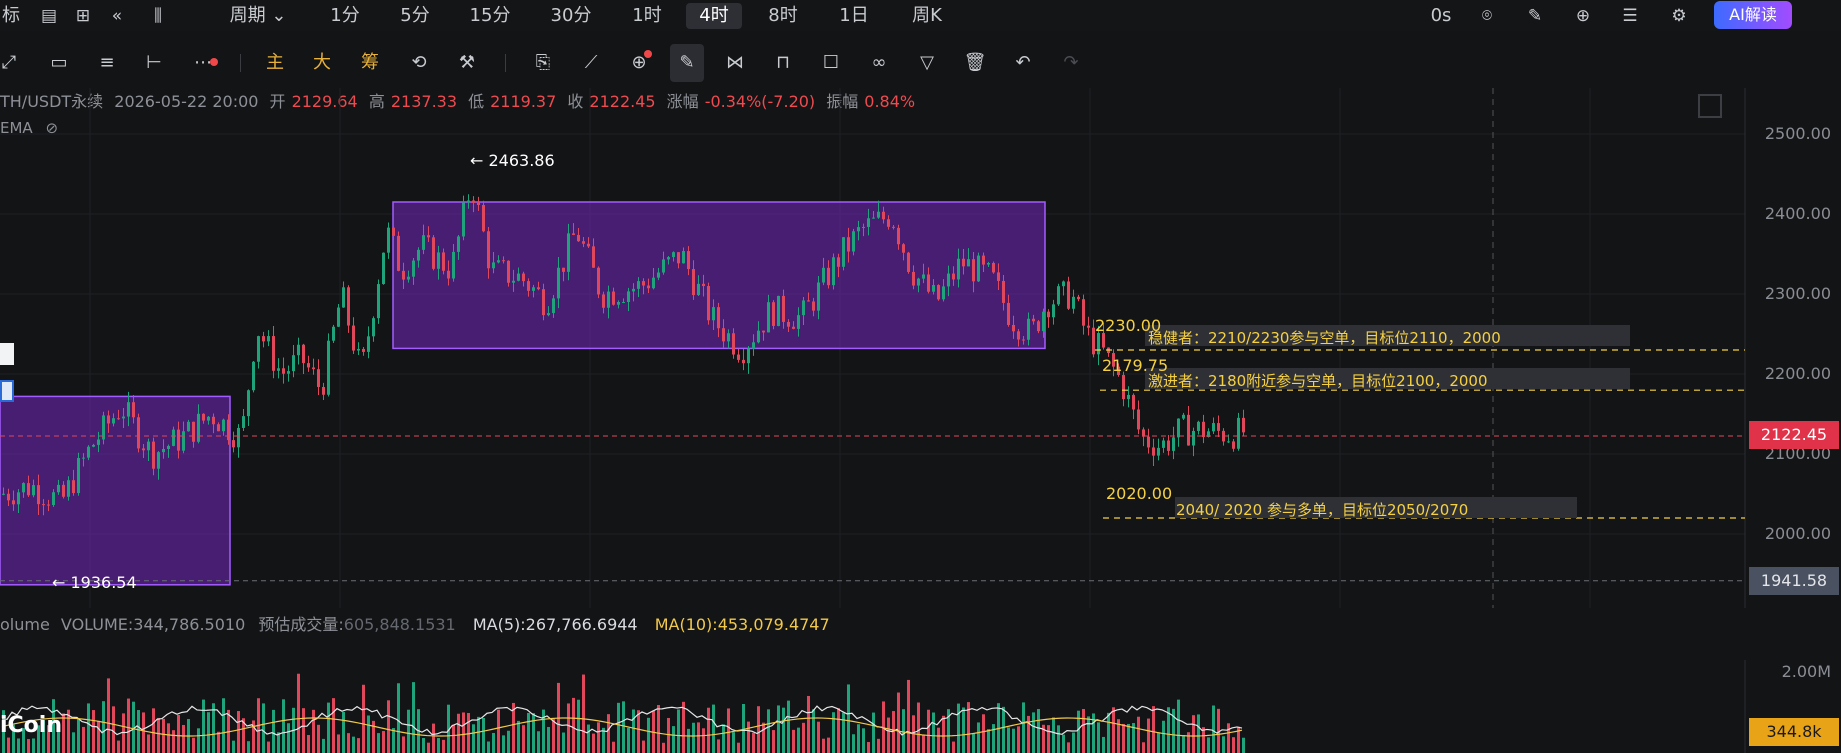  Describe the element at coordinates (1071, 63) in the screenshot. I see `redo-icon: ↷` at that location.